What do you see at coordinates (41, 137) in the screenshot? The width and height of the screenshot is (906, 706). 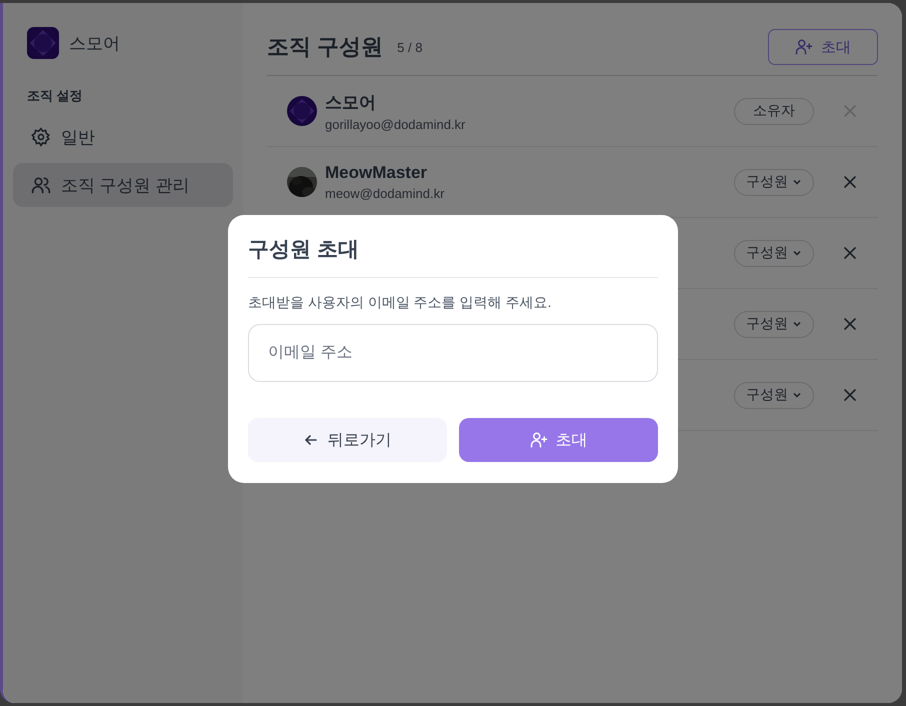 I see `settings-icon` at bounding box center [41, 137].